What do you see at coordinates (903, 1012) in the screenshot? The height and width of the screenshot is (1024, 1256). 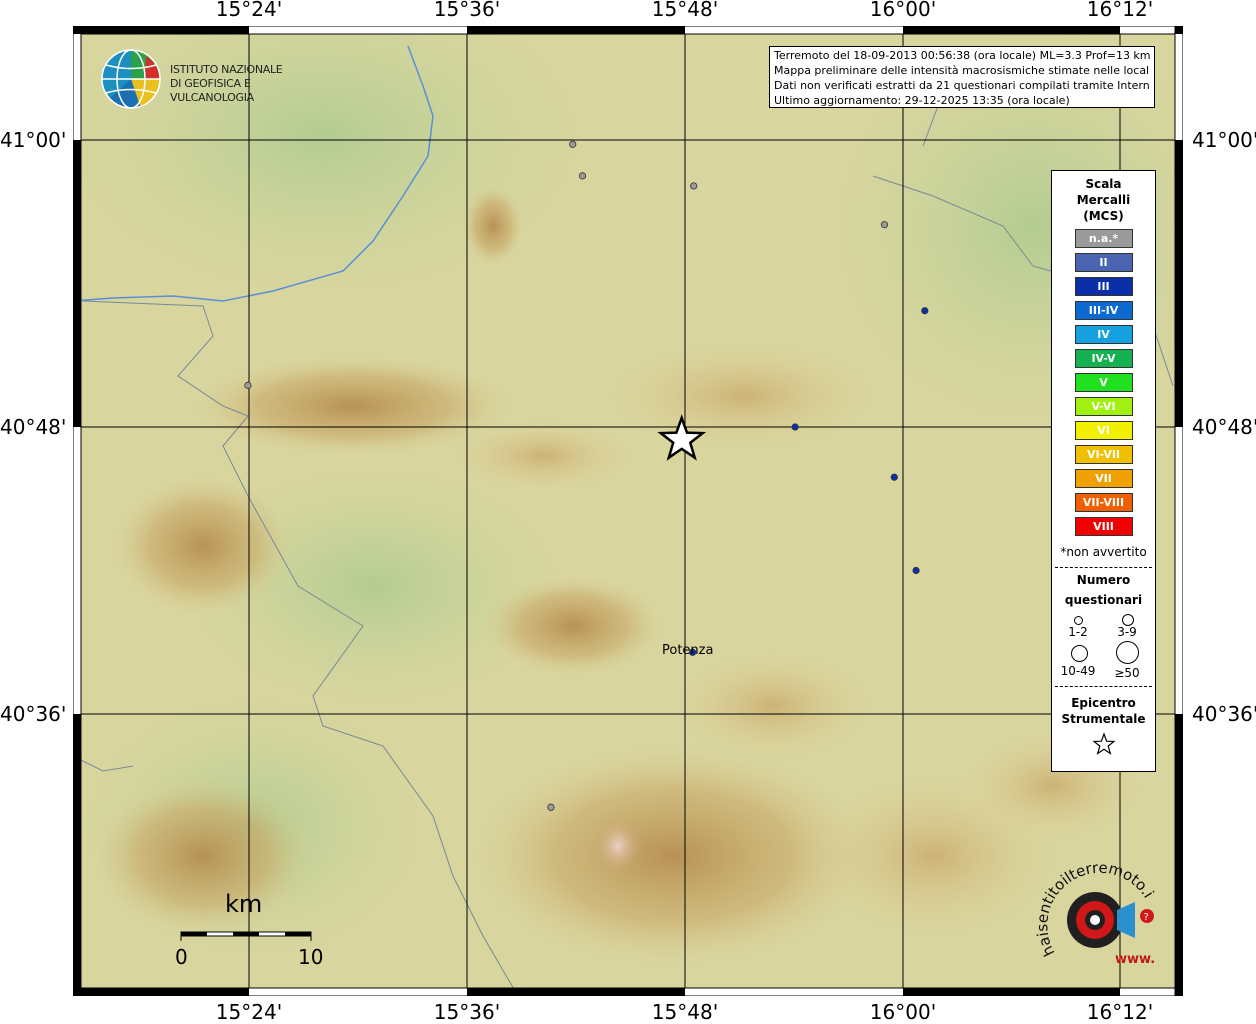 I see `lon-tick-bottom-4: 16°00'` at bounding box center [903, 1012].